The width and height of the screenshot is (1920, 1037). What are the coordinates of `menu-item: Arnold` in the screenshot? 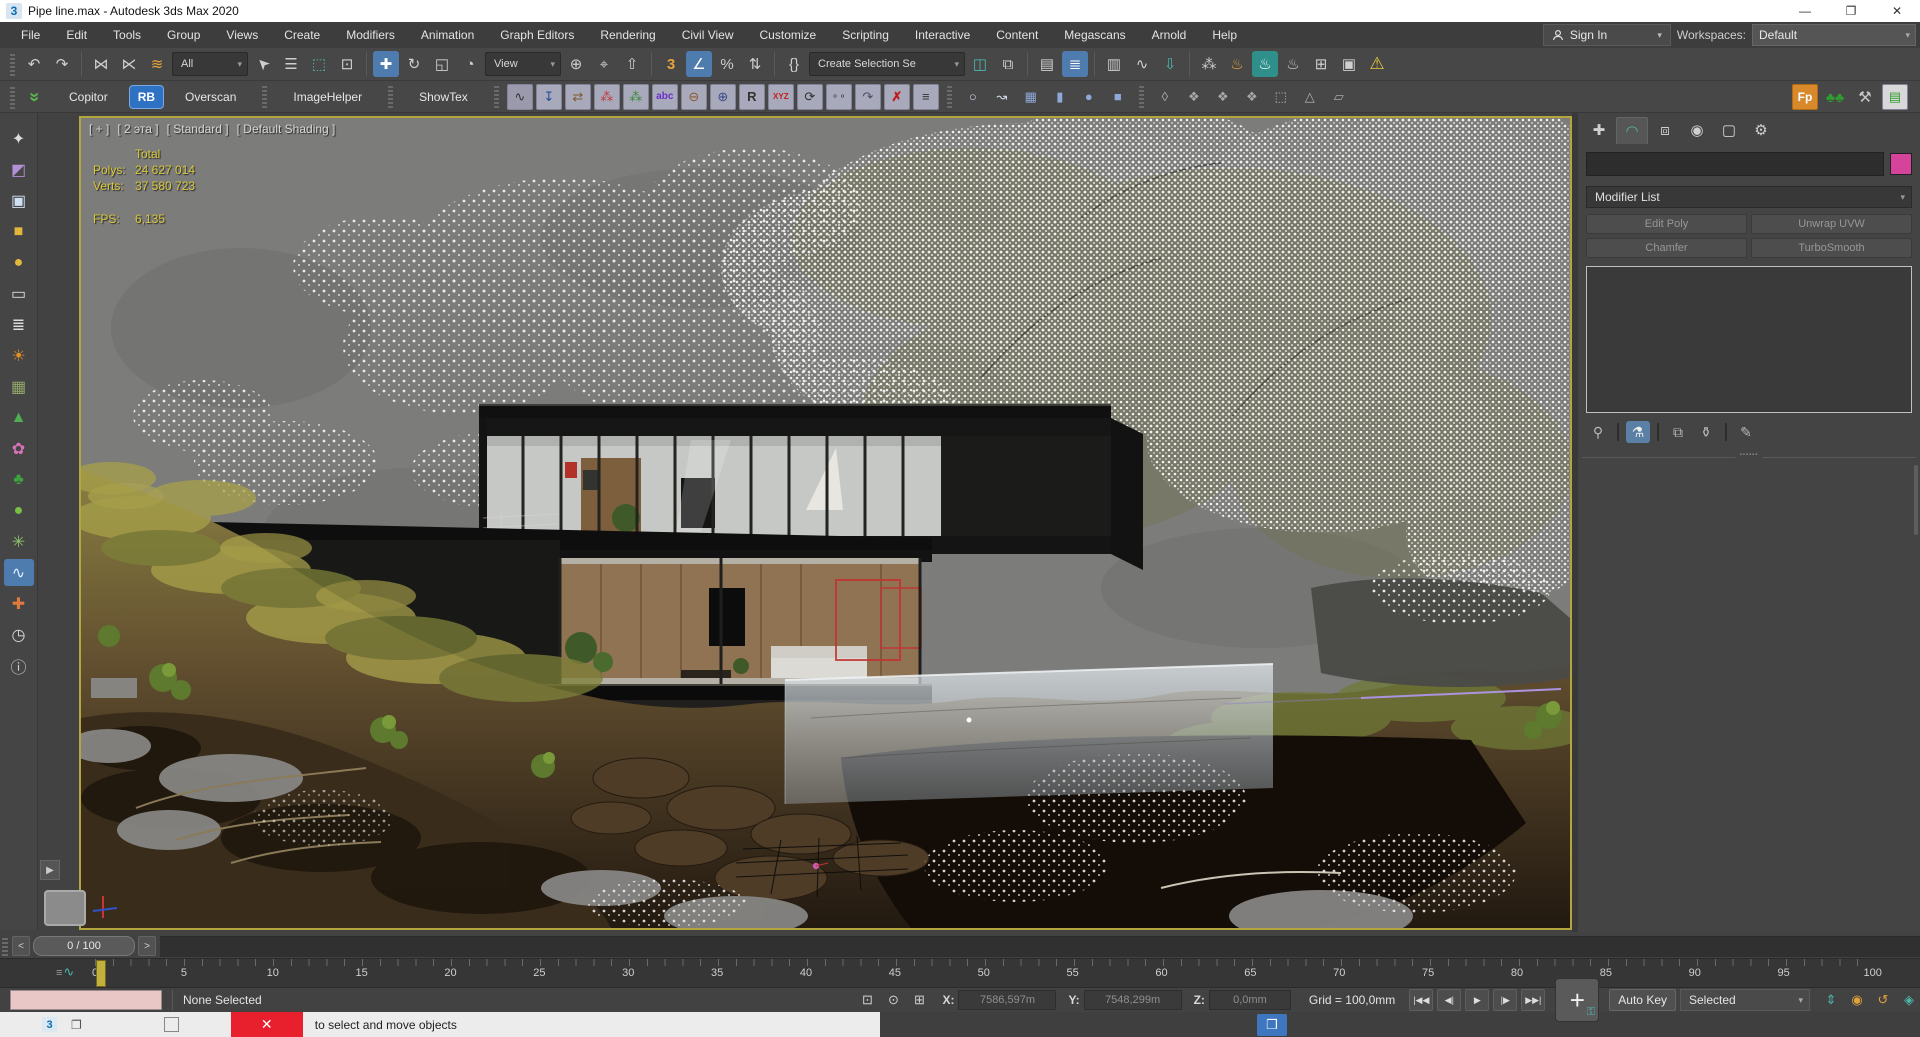 It's located at (1169, 35).